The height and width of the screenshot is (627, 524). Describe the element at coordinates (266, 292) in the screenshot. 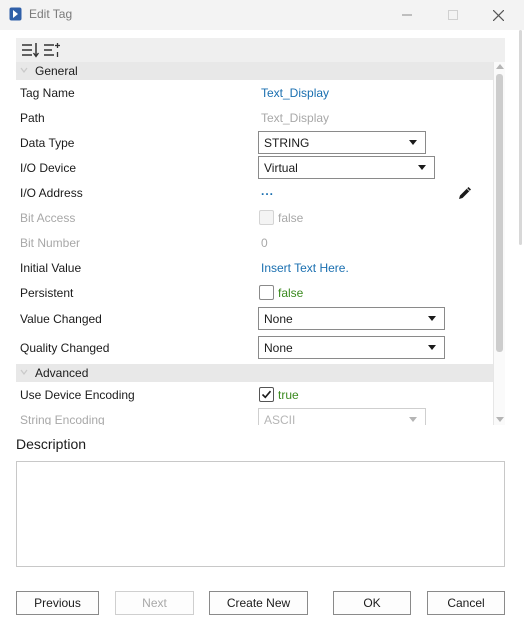

I see `persistent-checkbox` at that location.